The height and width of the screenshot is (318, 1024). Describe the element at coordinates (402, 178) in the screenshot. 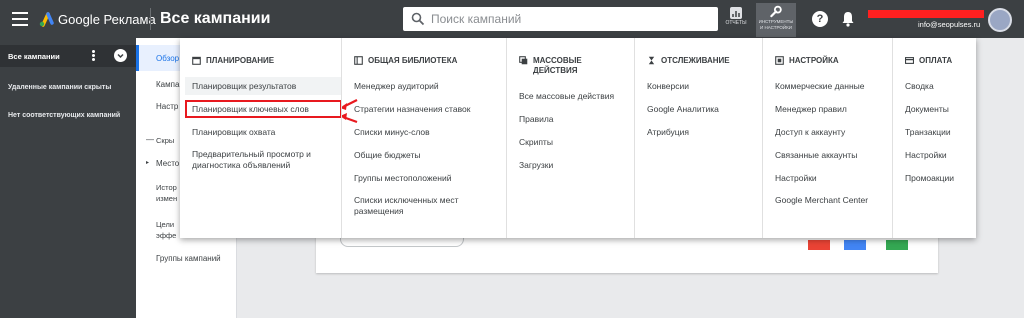

I see `menu-item-location-groups: Группы местоположений` at that location.